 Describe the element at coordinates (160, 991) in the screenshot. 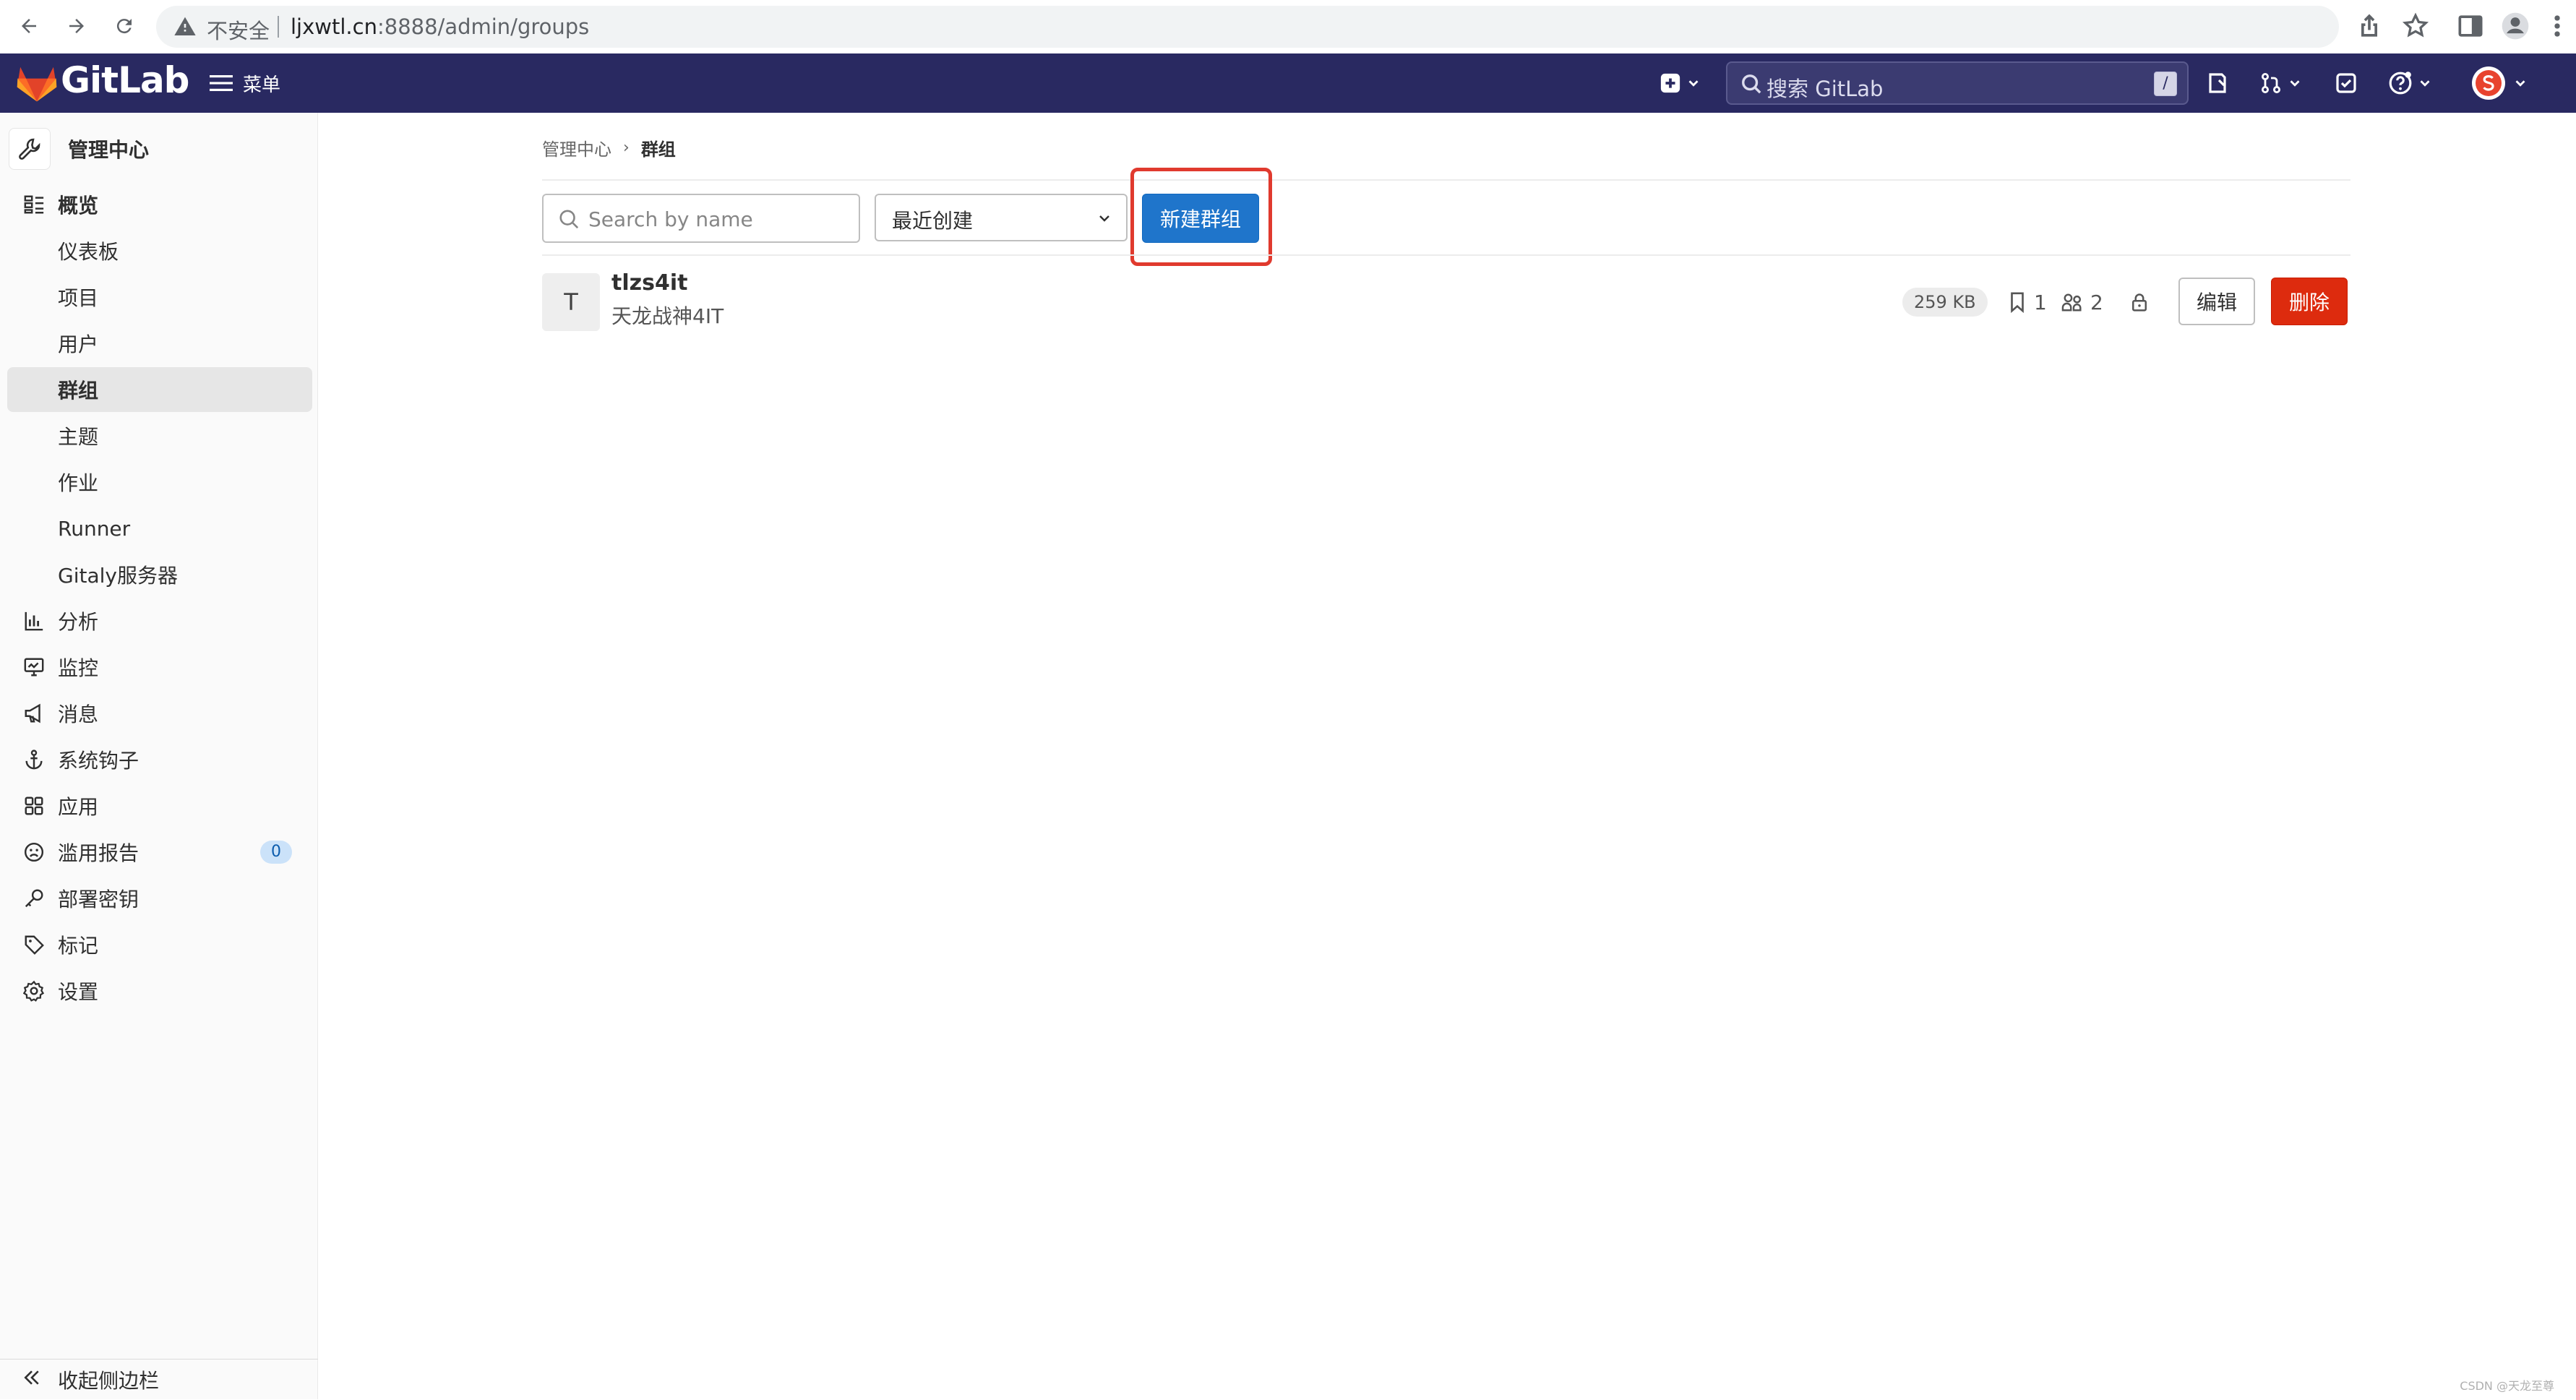

I see `sidebar-item-settings: 设置` at that location.